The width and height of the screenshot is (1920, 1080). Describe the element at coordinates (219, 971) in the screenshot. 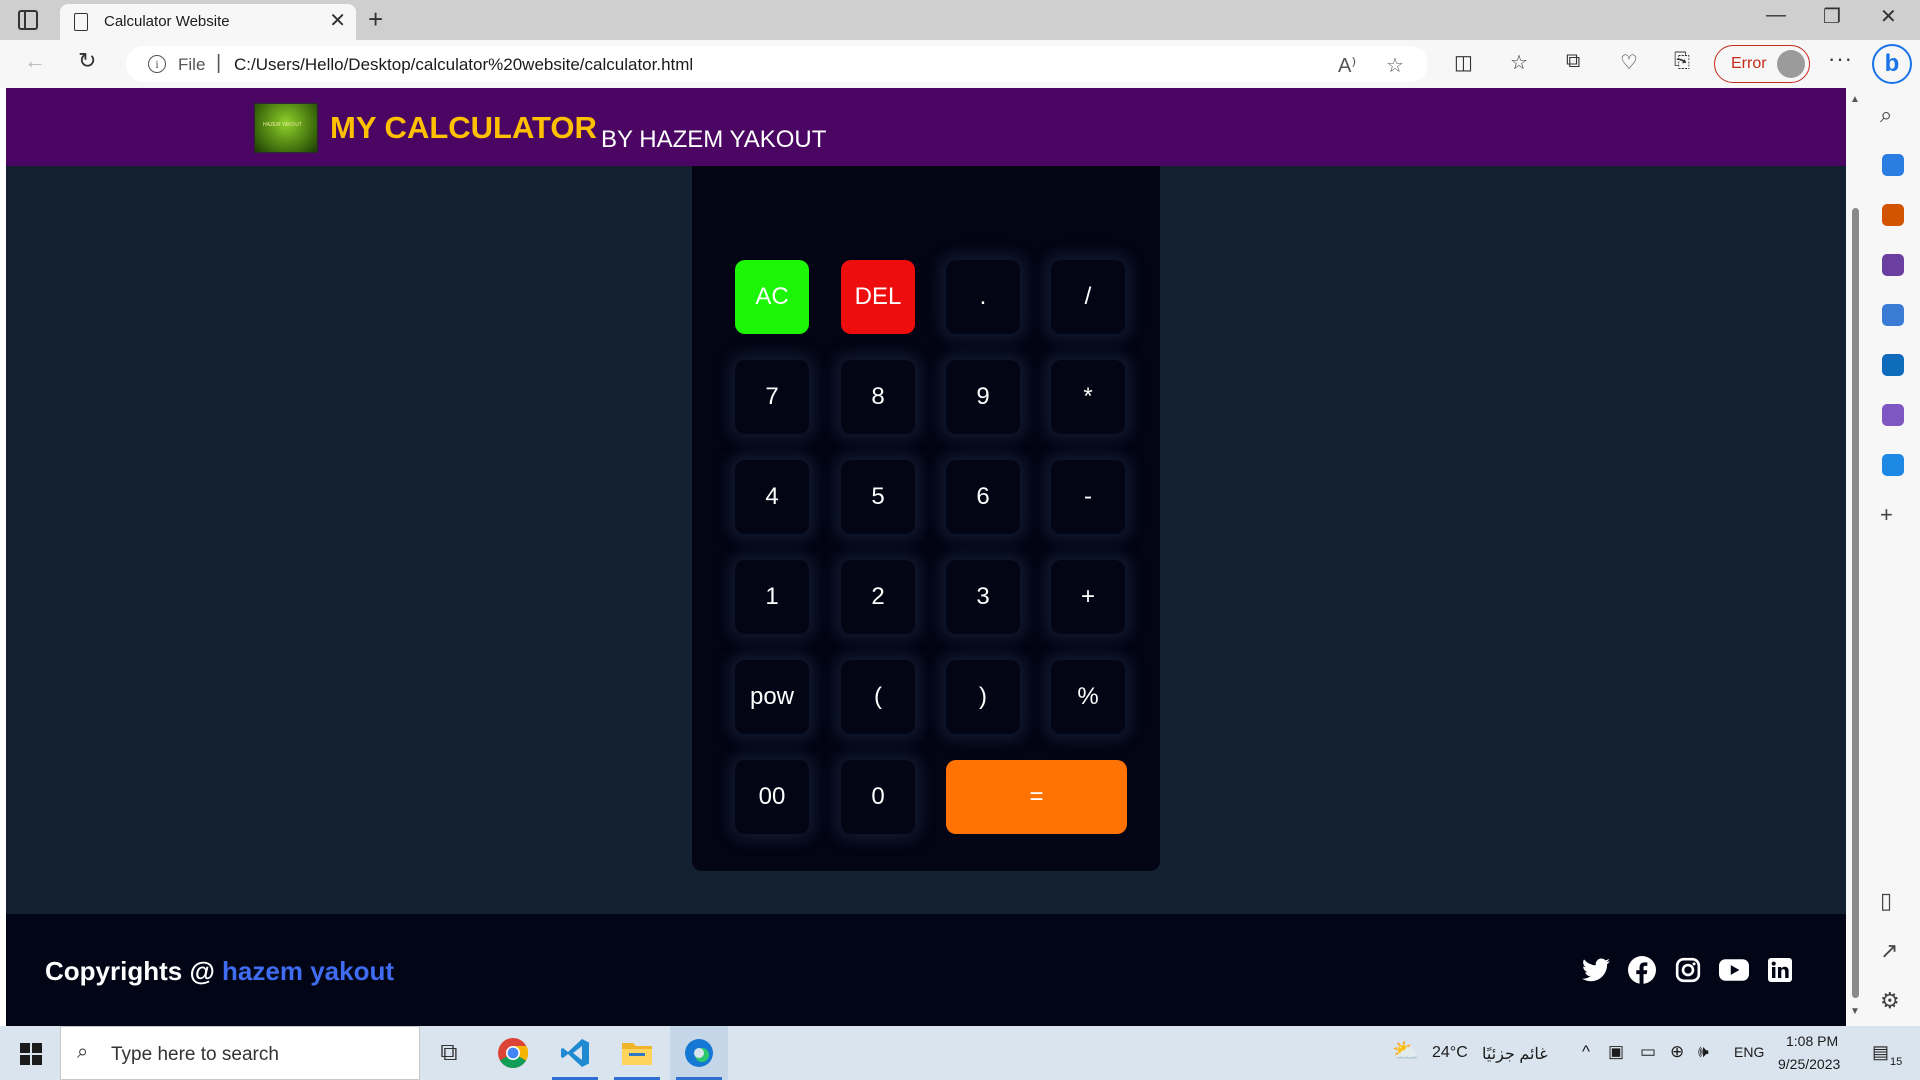

I see `copyright-text: Copyrights @ hazem yakout` at that location.